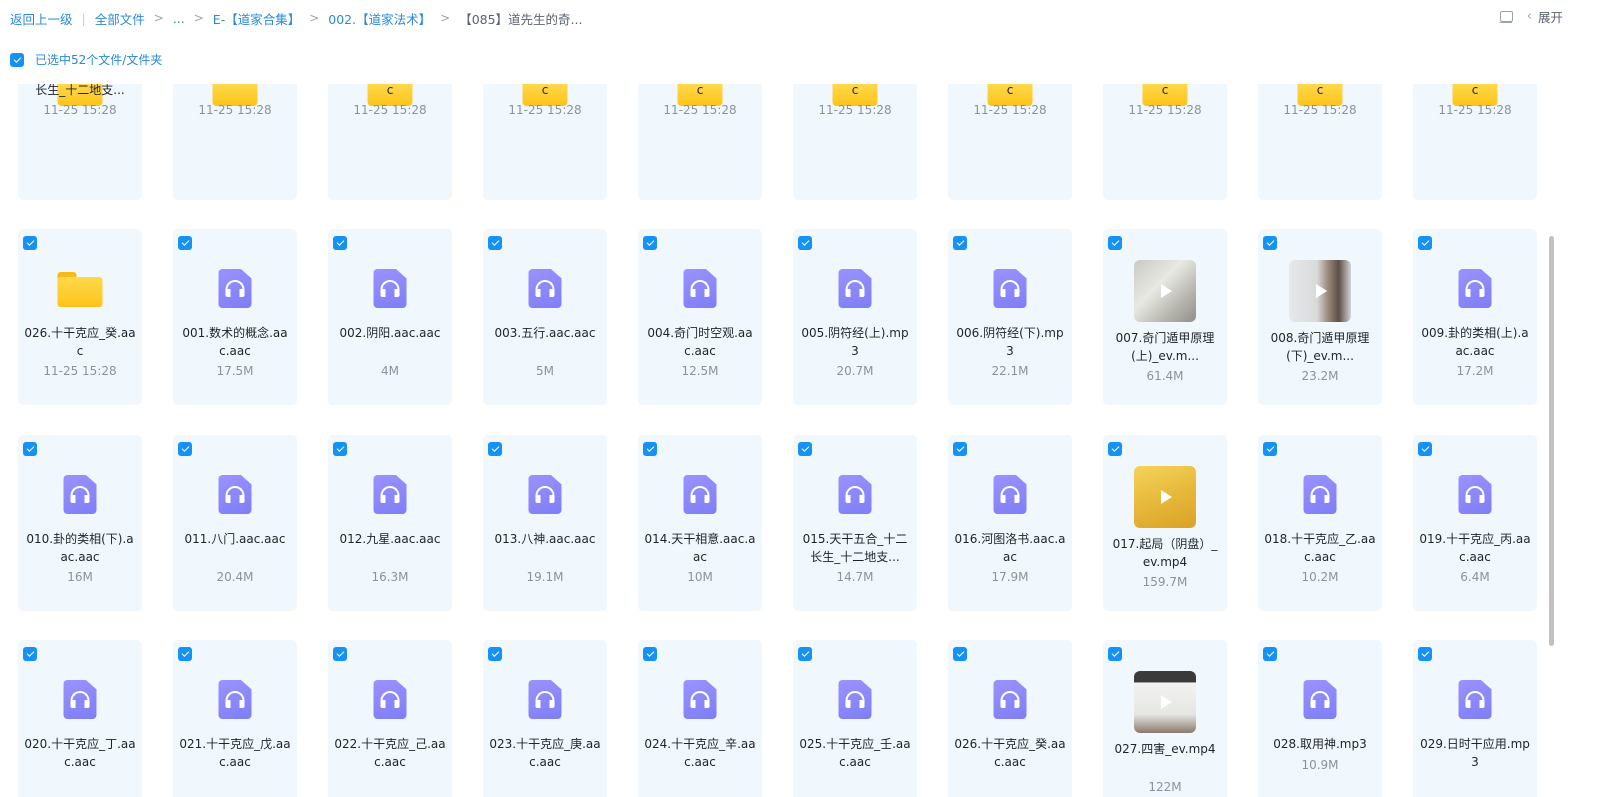 The width and height of the screenshot is (1617, 797). What do you see at coordinates (390, 371) in the screenshot?
I see `file-meta: 4M` at bounding box center [390, 371].